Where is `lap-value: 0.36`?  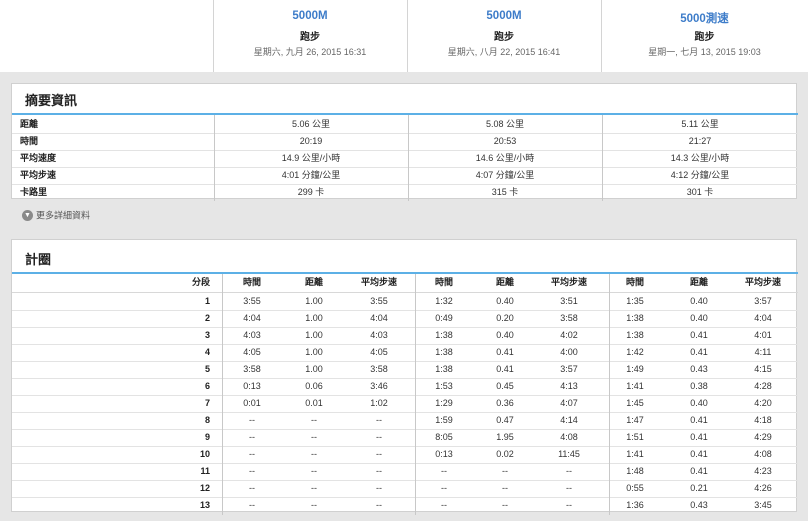 lap-value: 0.36 is located at coordinates (505, 403).